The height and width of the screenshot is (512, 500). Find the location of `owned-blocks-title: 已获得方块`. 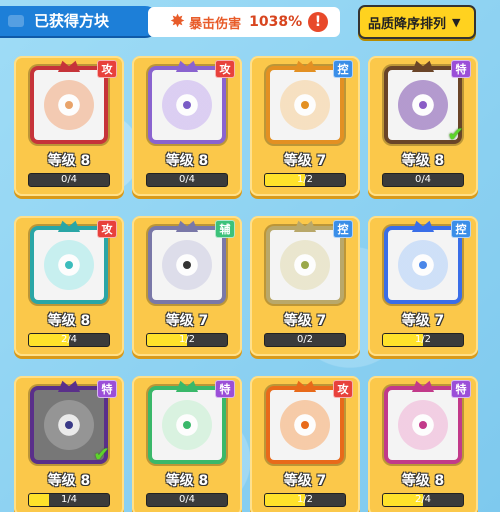

owned-blocks-title: 已获得方块 is located at coordinates (80, 21).